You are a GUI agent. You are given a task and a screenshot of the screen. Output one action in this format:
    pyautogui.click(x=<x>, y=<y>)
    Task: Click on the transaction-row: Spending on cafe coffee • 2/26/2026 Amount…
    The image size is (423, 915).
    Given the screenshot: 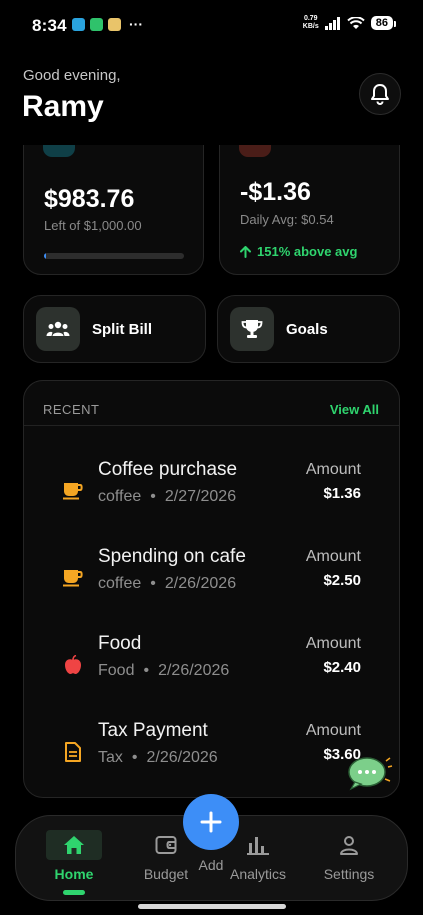 What is the action you would take?
    pyautogui.click(x=211, y=589)
    